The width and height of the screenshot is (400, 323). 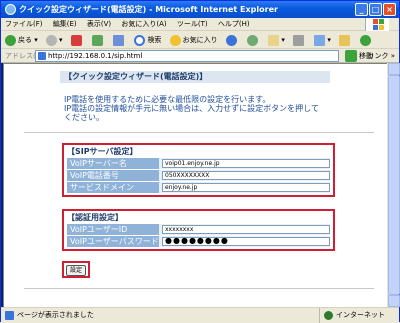 What do you see at coordinates (246, 163) in the screenshot?
I see `voip-server-input: voip01.enjoy.ne.jp` at bounding box center [246, 163].